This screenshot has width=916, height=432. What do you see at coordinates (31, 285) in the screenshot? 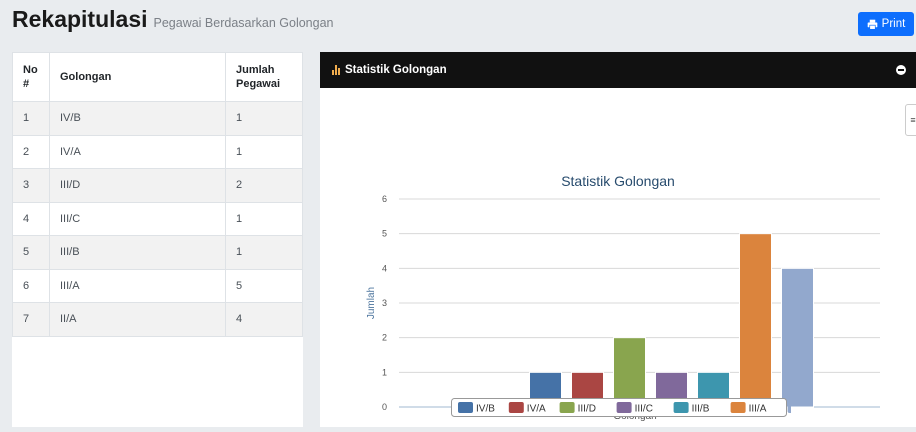
I see `table-cell-no: 6` at bounding box center [31, 285].